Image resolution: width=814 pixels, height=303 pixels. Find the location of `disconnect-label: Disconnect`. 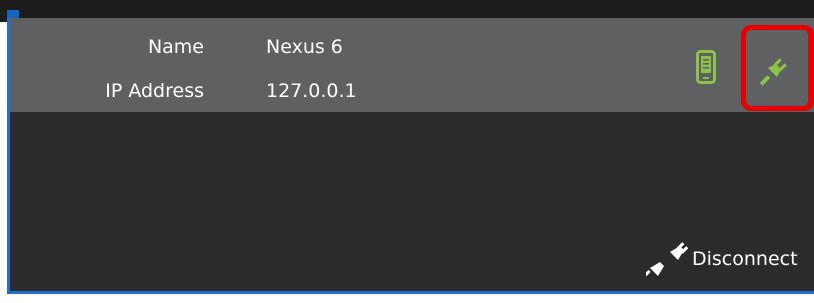

disconnect-label: Disconnect is located at coordinates (745, 259).